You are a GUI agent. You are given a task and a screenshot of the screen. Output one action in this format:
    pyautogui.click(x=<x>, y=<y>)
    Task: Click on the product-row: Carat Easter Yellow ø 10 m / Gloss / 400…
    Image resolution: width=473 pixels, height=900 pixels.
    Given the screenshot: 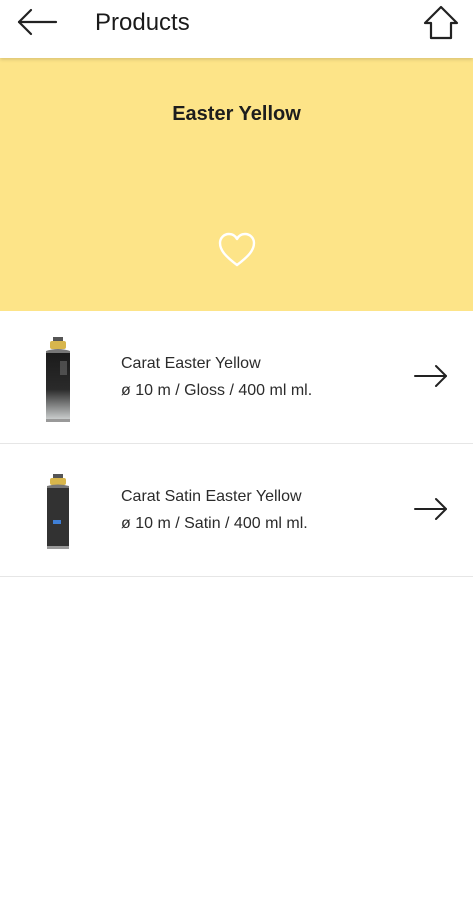 What is the action you would take?
    pyautogui.click(x=236, y=377)
    